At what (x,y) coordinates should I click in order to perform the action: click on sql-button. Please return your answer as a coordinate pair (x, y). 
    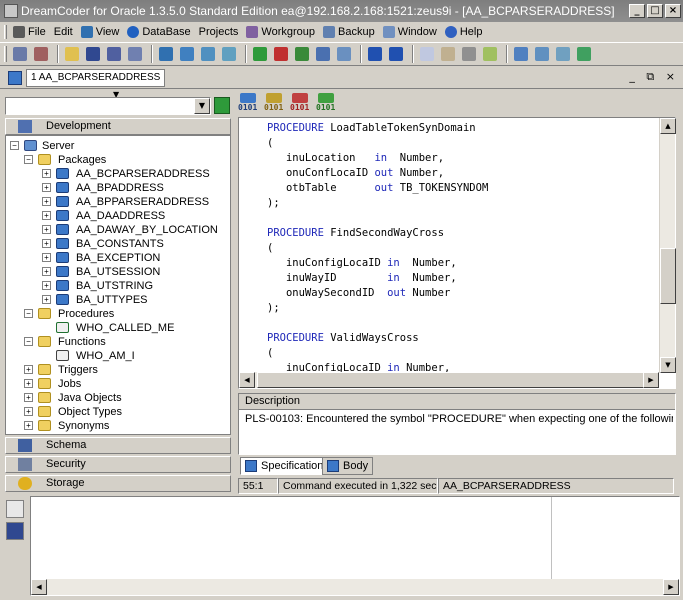
    Looking at the image, I should click on (187, 54).